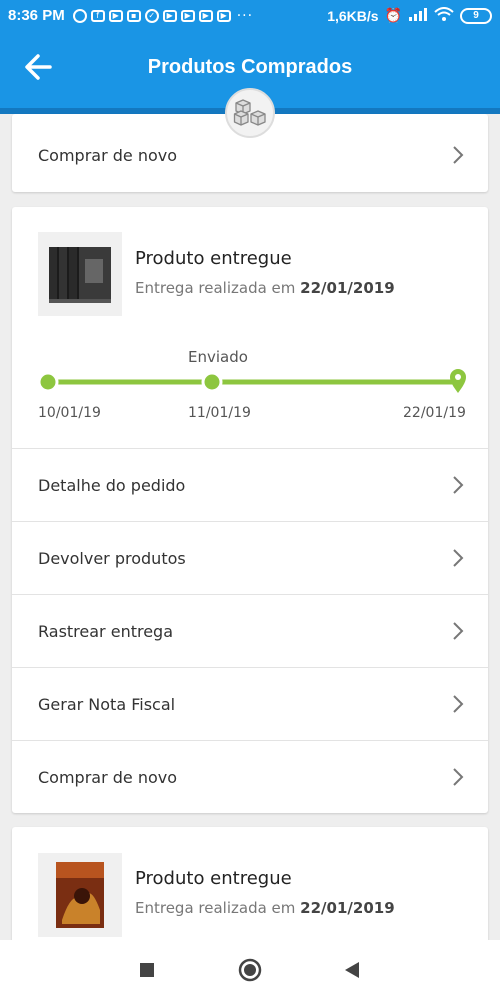  I want to click on message-icon: ▪, so click(133, 15).